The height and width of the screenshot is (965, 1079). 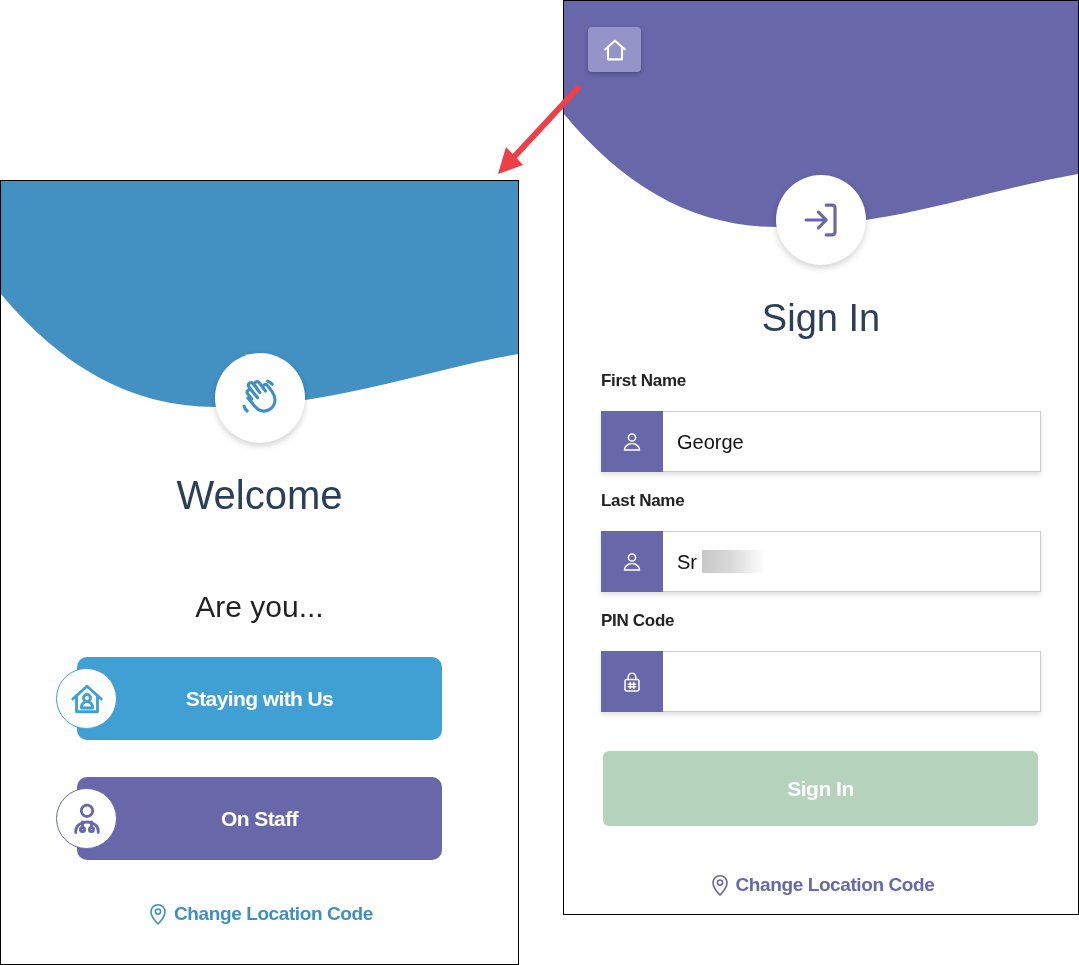 I want to click on welcome-title: Welcome, so click(x=259, y=495).